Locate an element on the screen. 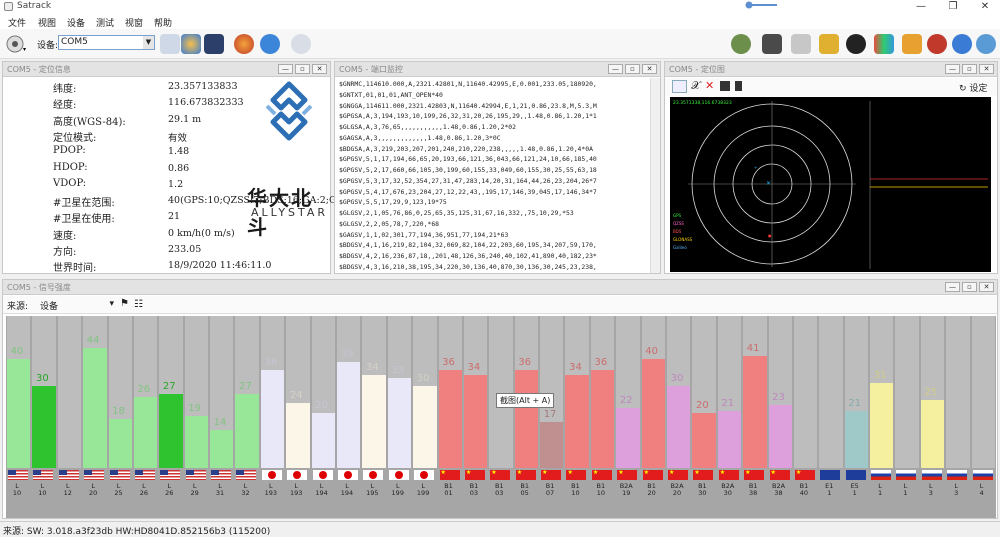 This screenshot has height=537, width=1000. target-icon is located at coordinates (741, 44).